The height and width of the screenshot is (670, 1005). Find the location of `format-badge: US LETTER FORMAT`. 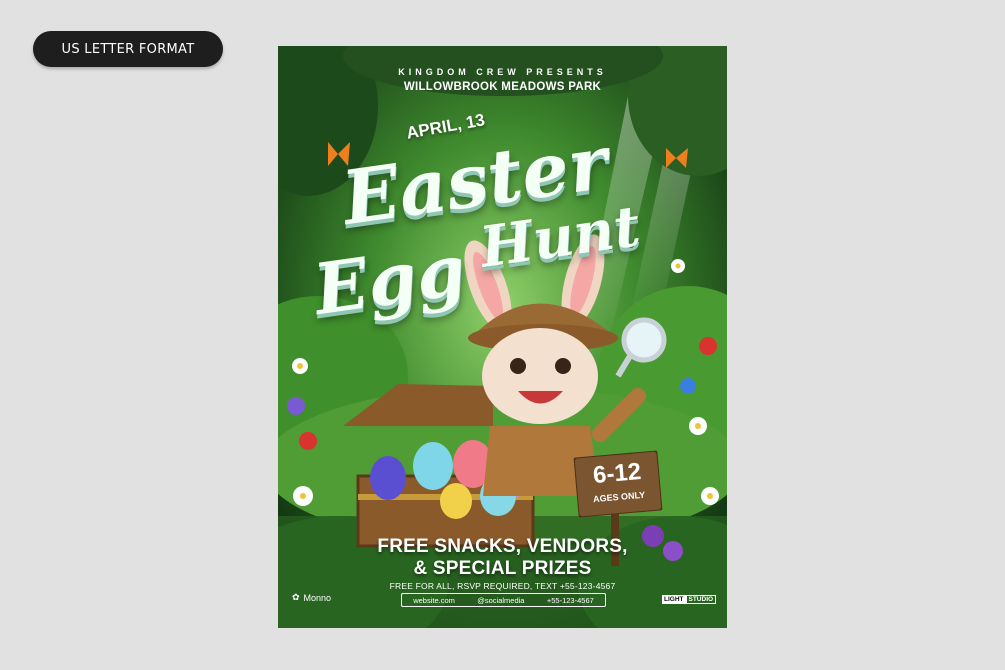

format-badge: US LETTER FORMAT is located at coordinates (128, 49).